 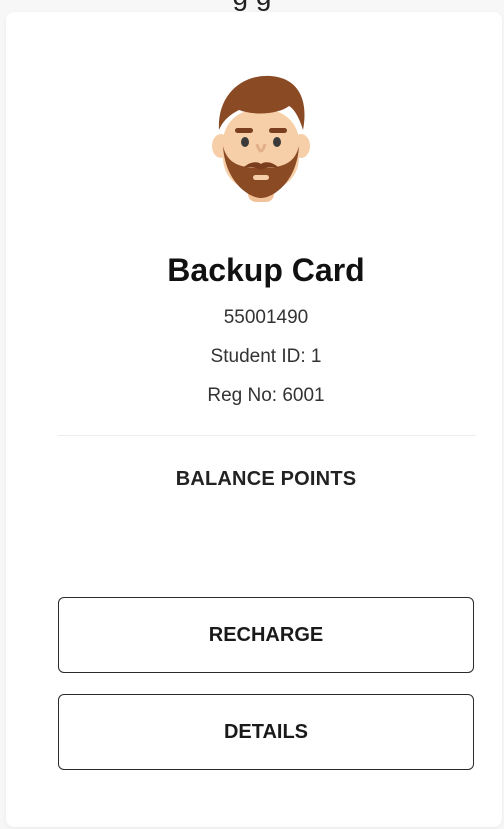 I want to click on student-id: Student ID: 1, so click(x=266, y=356).